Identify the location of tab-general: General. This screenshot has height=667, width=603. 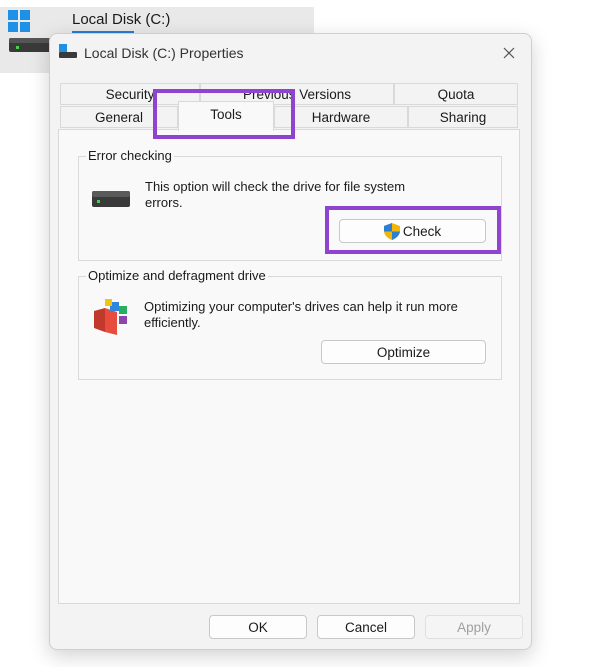
(119, 117).